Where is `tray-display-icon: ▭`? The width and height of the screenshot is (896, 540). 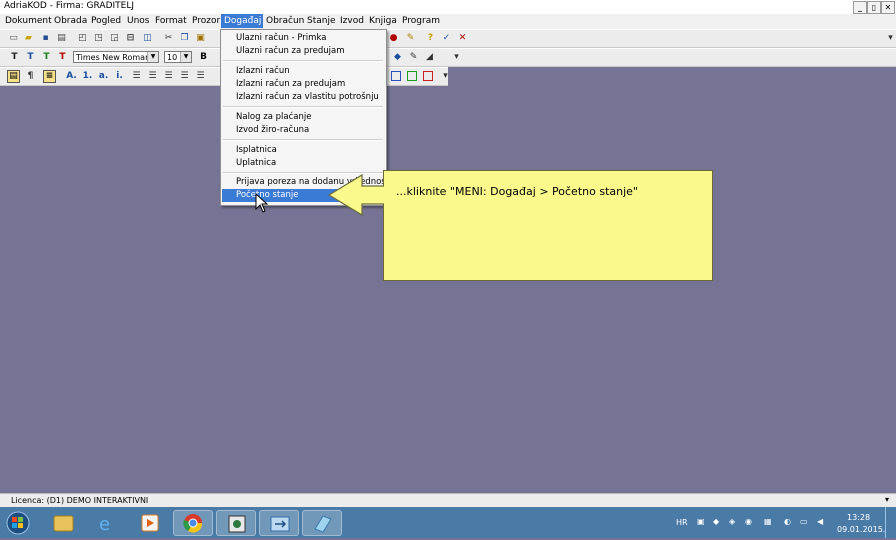 tray-display-icon: ▭ is located at coordinates (804, 521).